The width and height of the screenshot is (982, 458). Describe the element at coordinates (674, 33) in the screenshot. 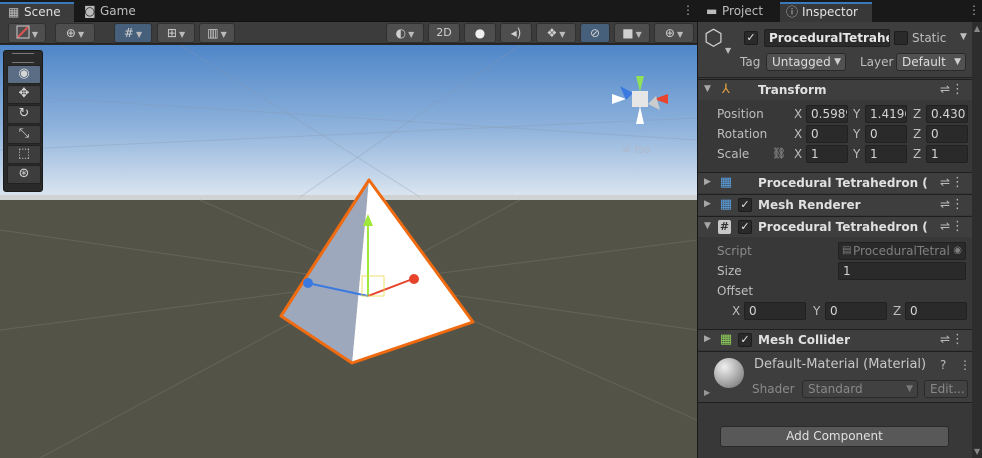

I see `gizmos-button: ⊕ ▼` at that location.